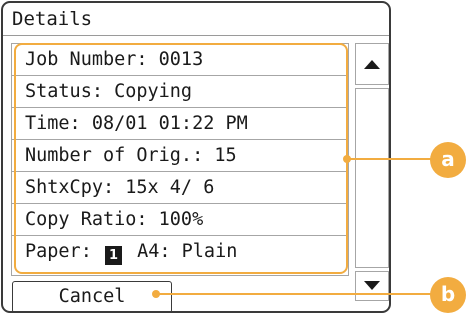 The image size is (469, 316). What do you see at coordinates (347, 159) in the screenshot?
I see `callout-a-dot` at bounding box center [347, 159].